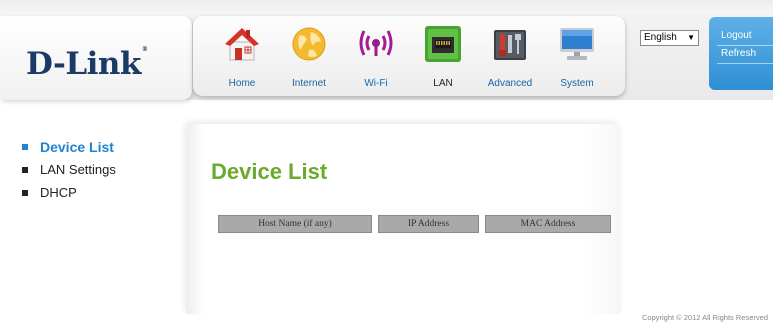 The width and height of the screenshot is (773, 329). Describe the element at coordinates (548, 224) in the screenshot. I see `column-header-mac-address: MAC Address` at that location.